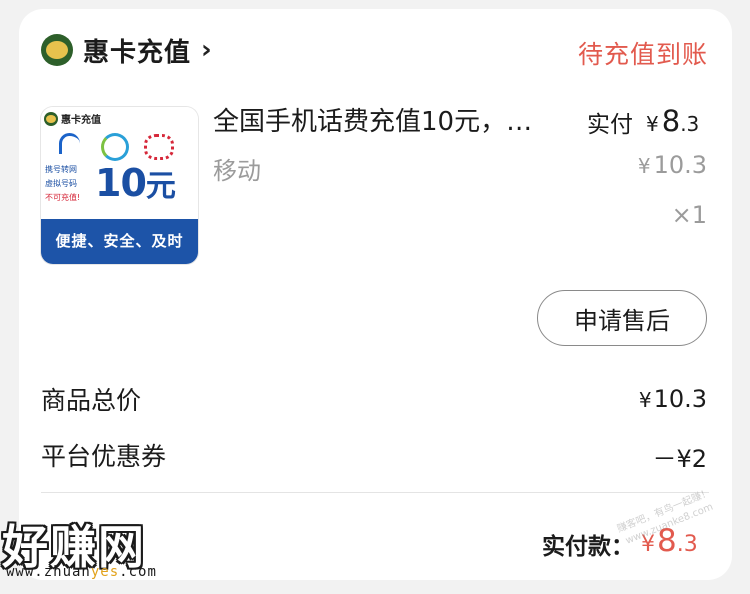 Image resolution: width=750 pixels, height=594 pixels. What do you see at coordinates (114, 146) in the screenshot?
I see `china-mobile-icon` at bounding box center [114, 146].